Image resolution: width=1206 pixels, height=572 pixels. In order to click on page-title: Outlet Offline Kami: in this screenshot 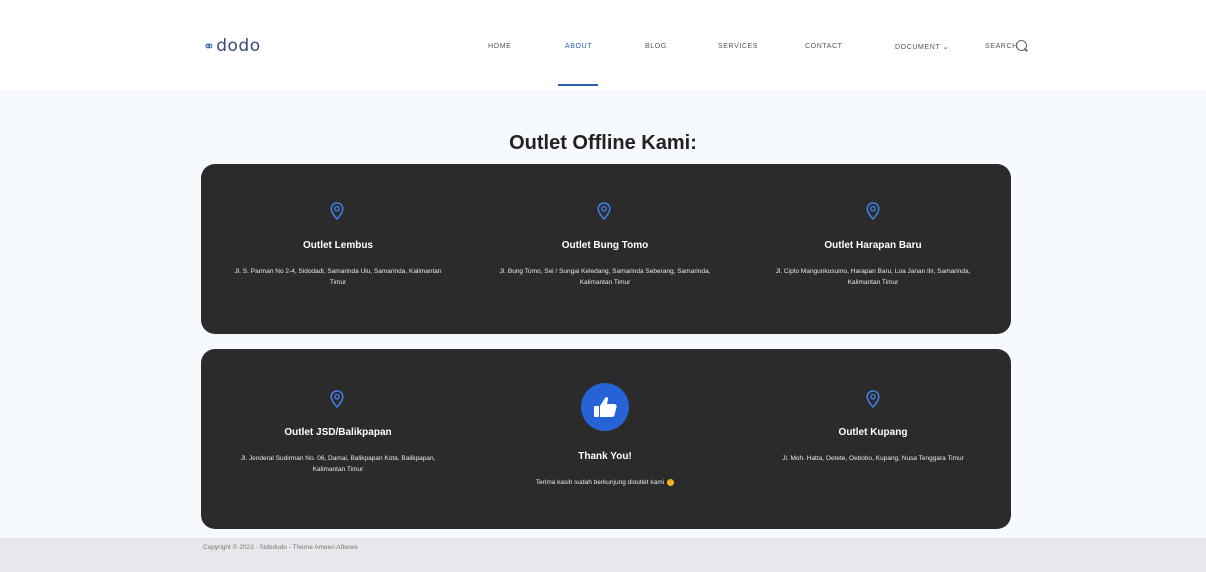, I will do `click(603, 143)`.